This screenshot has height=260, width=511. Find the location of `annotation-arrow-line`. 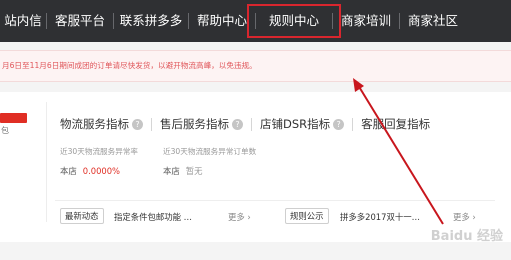

annotation-arrow-line is located at coordinates (400, 154).